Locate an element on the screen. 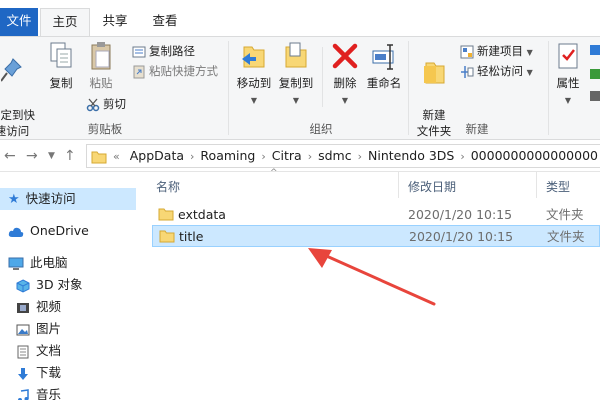 The image size is (600, 400). rename-label: 重命名 is located at coordinates (384, 83).